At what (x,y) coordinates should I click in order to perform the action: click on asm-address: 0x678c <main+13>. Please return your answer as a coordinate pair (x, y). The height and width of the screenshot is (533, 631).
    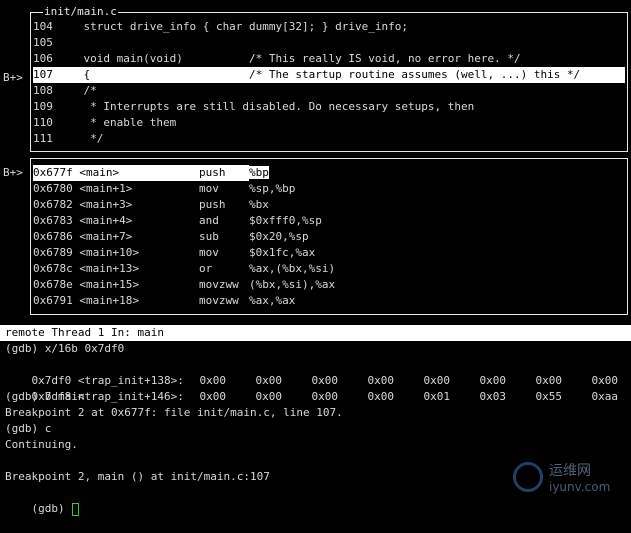
    Looking at the image, I should click on (116, 269).